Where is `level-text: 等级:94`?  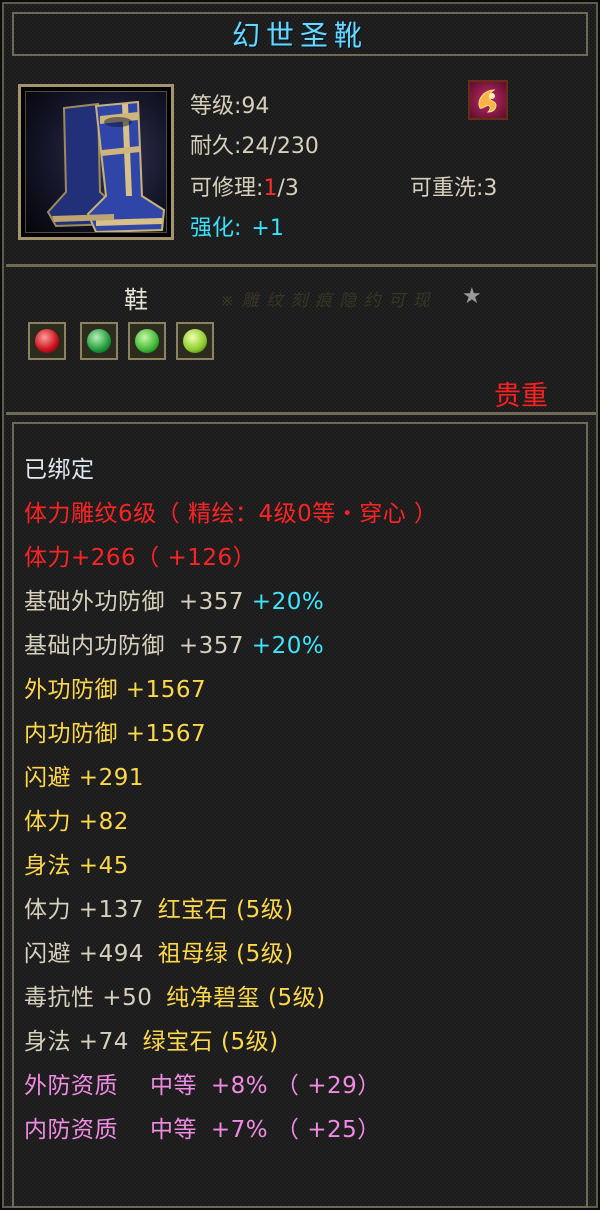
level-text: 等级:94 is located at coordinates (230, 106).